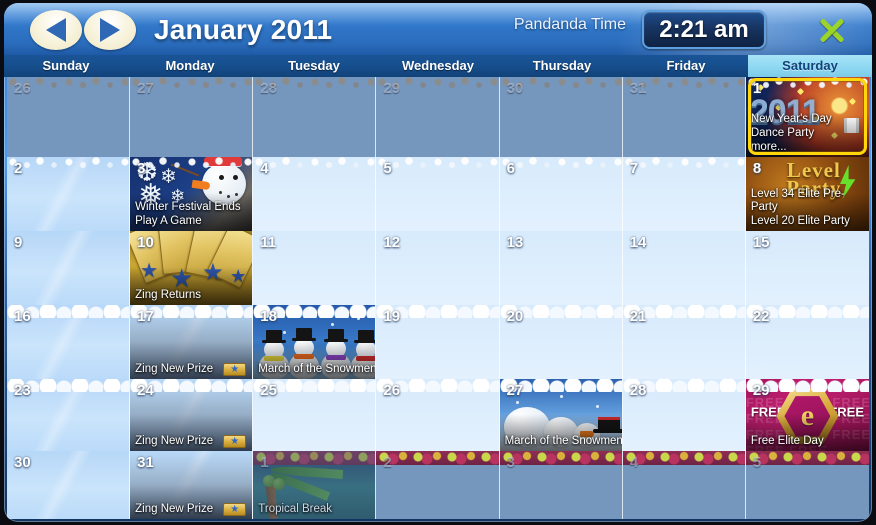  I want to click on day-cell: 23, so click(69, 415).